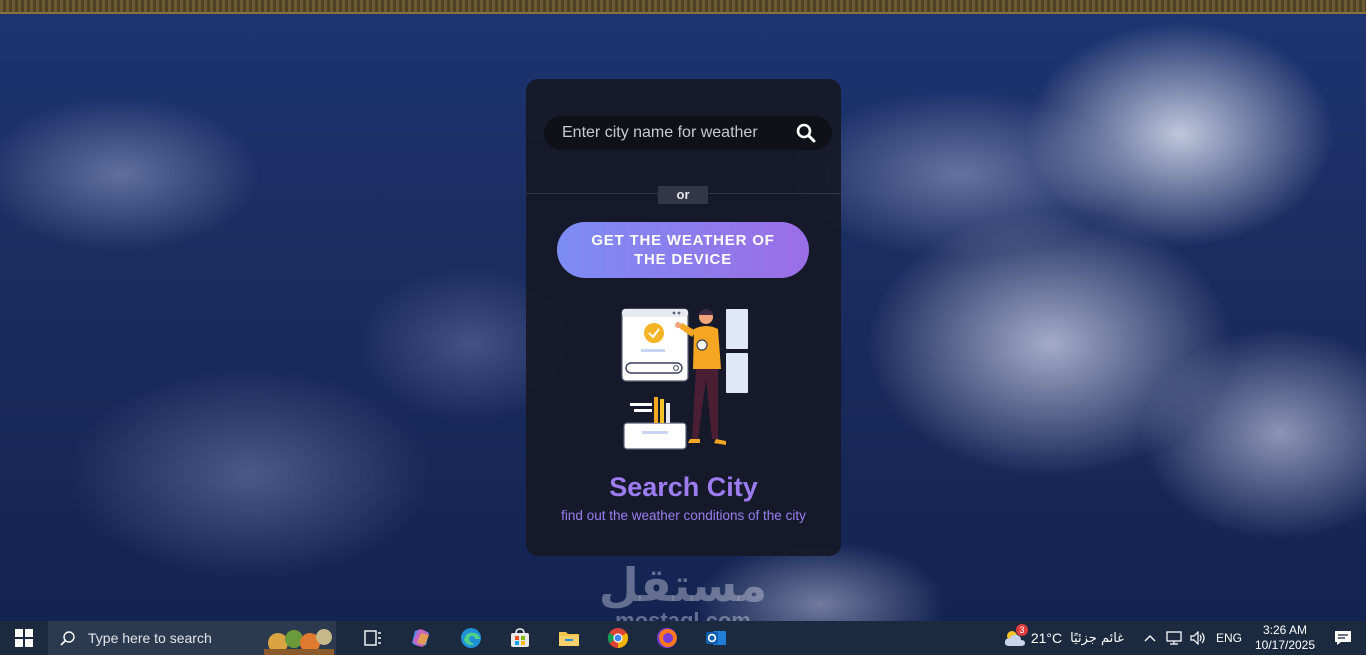 The image size is (1366, 655). What do you see at coordinates (470, 638) in the screenshot?
I see `edge-icon` at bounding box center [470, 638].